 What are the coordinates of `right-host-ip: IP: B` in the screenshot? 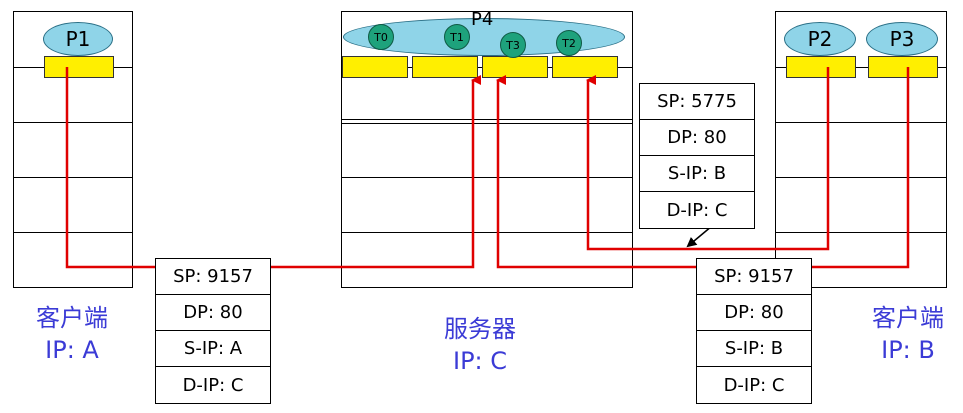 It's located at (908, 350).